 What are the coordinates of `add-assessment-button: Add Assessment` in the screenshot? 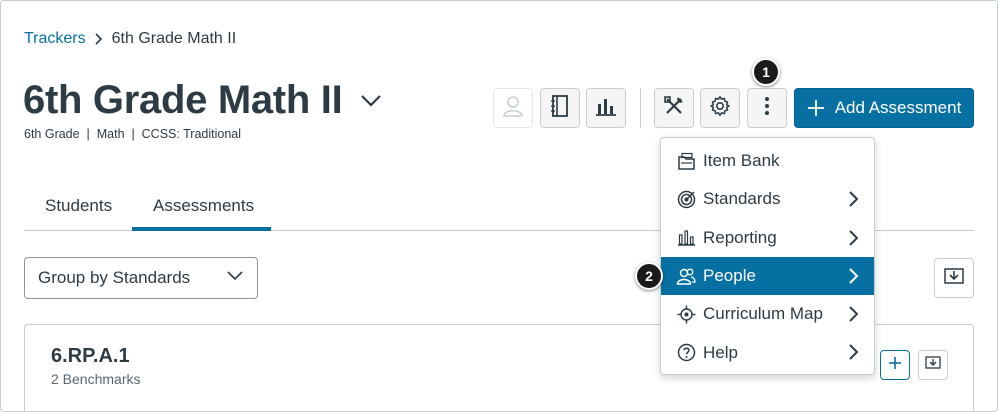 It's located at (884, 108).